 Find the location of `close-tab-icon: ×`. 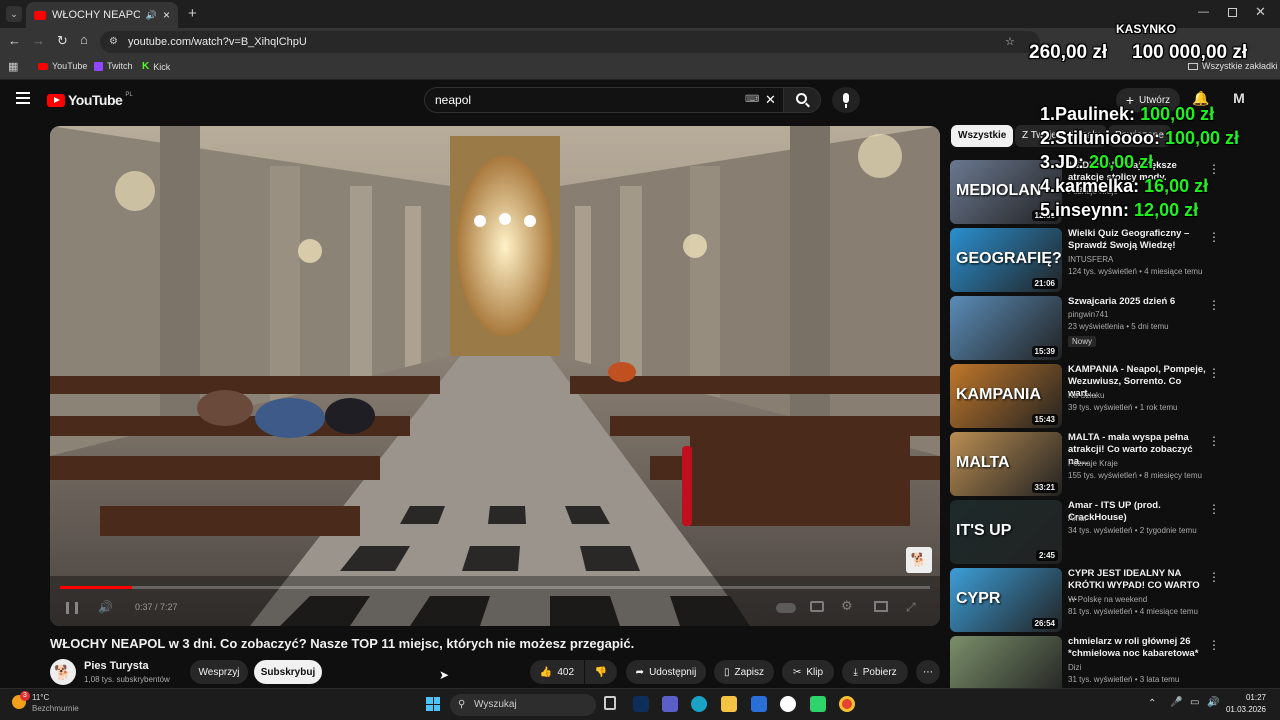

close-tab-icon: × is located at coordinates (166, 15).